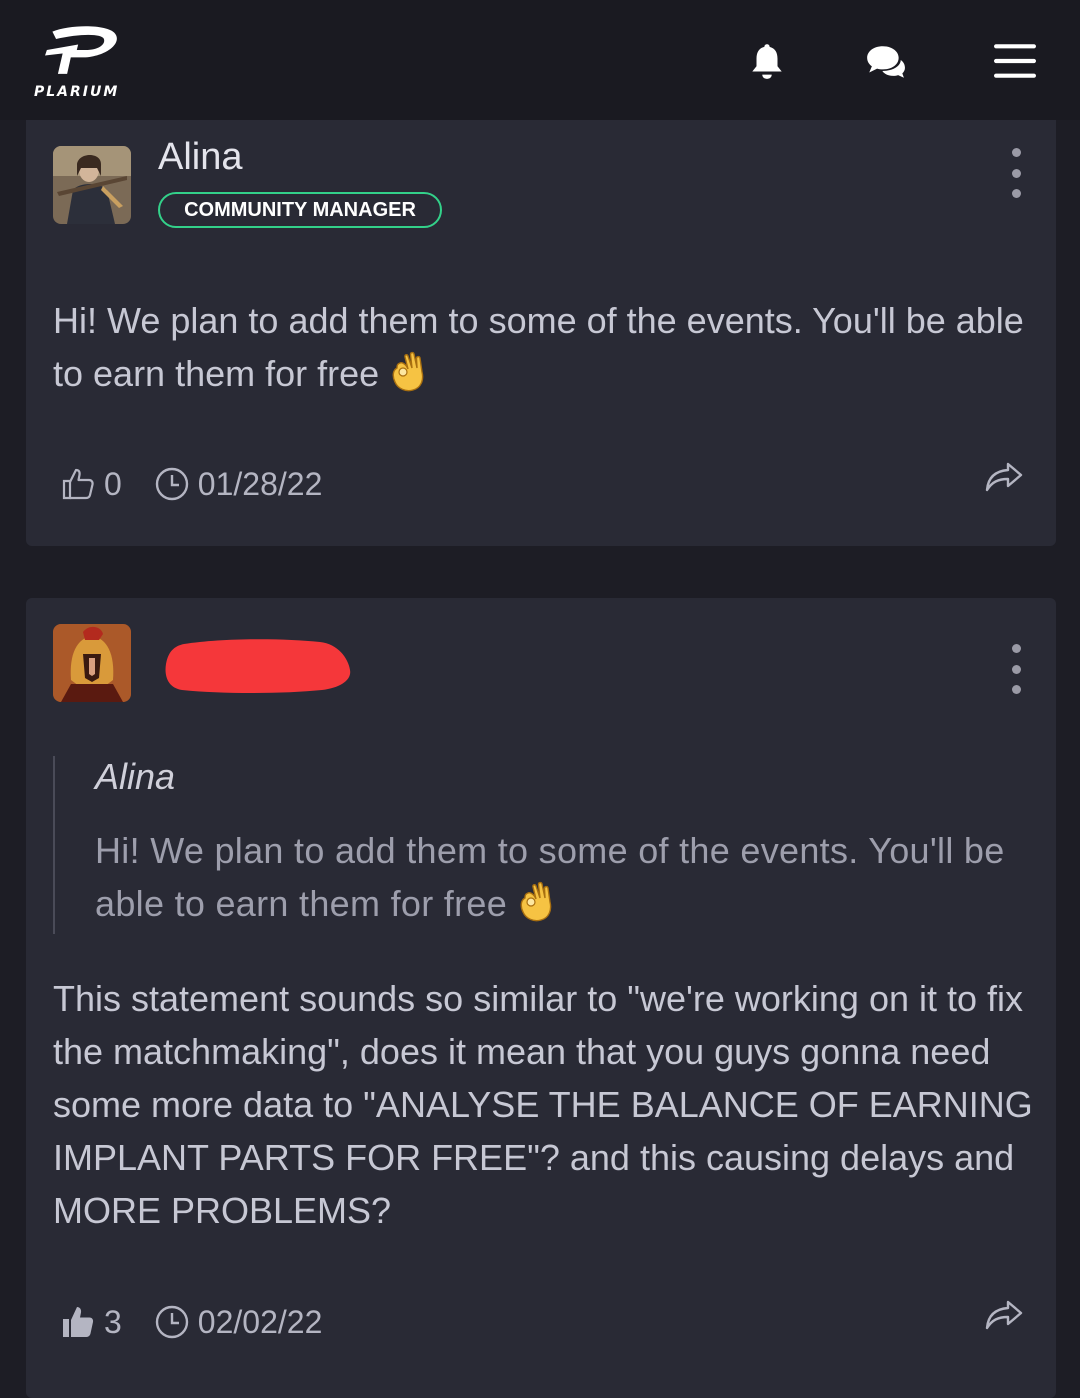 The image size is (1080, 1398). I want to click on thumbs-up-outline-icon, so click(78, 484).